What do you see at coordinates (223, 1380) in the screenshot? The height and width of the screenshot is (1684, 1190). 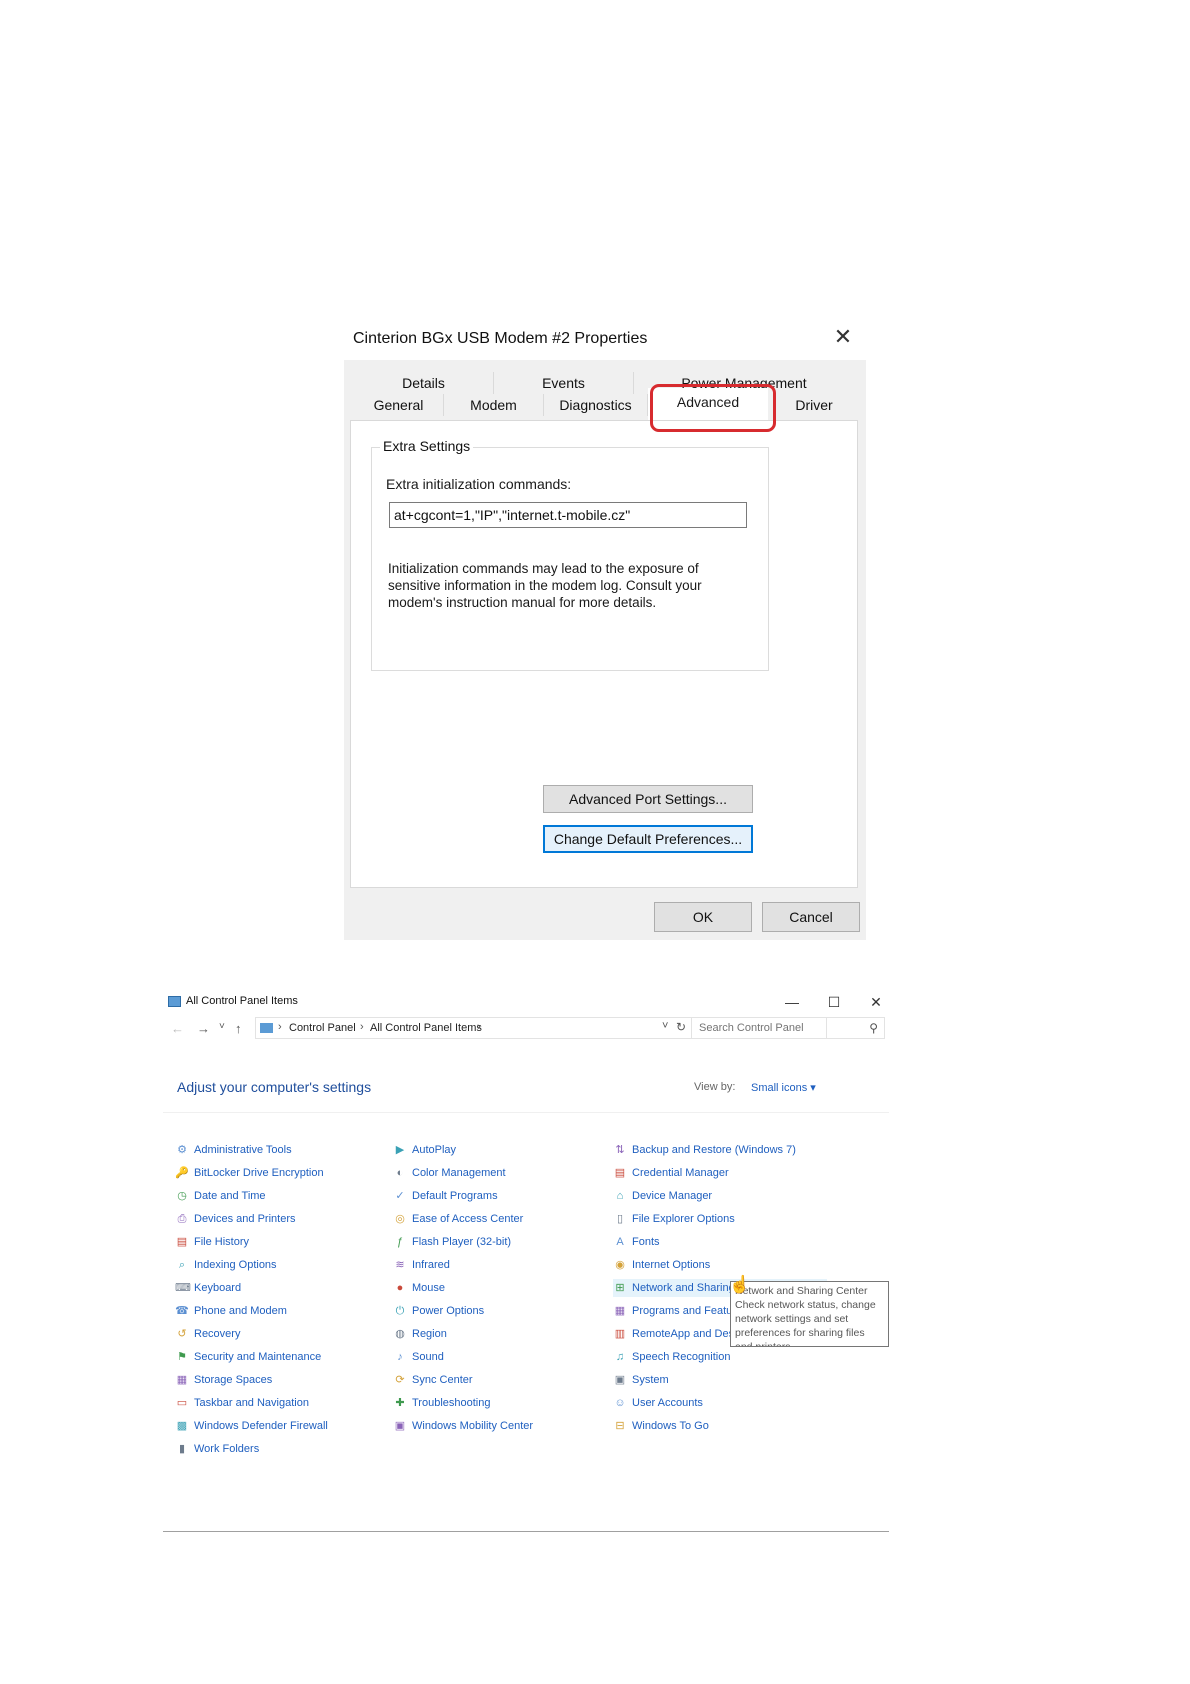 I see `control-panel-item-storage-spaces: ▦ Storage Spaces` at bounding box center [223, 1380].